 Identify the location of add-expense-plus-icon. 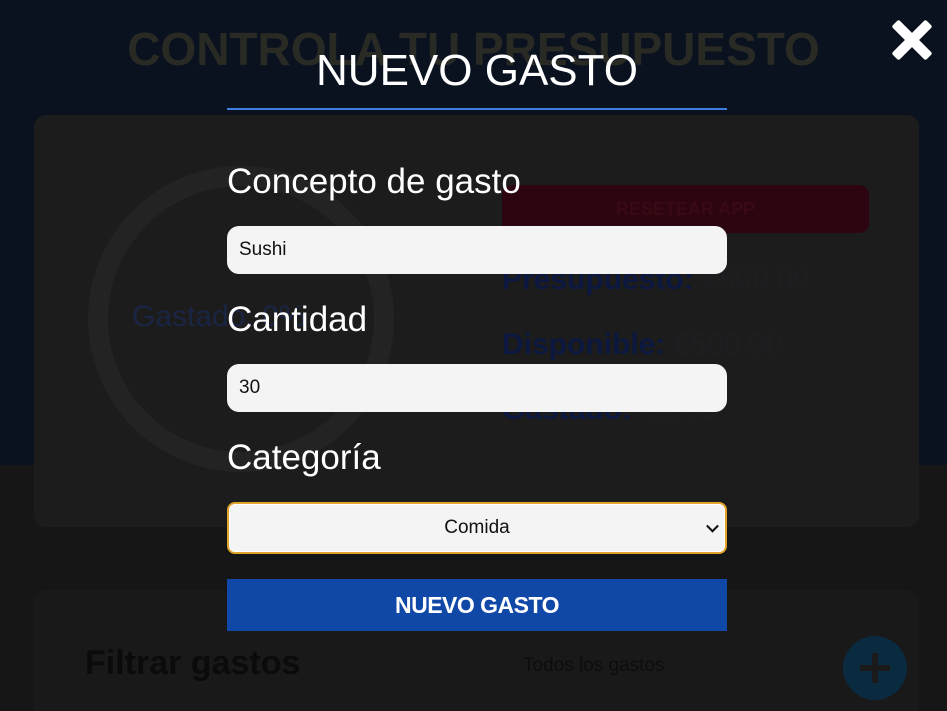
(875, 668).